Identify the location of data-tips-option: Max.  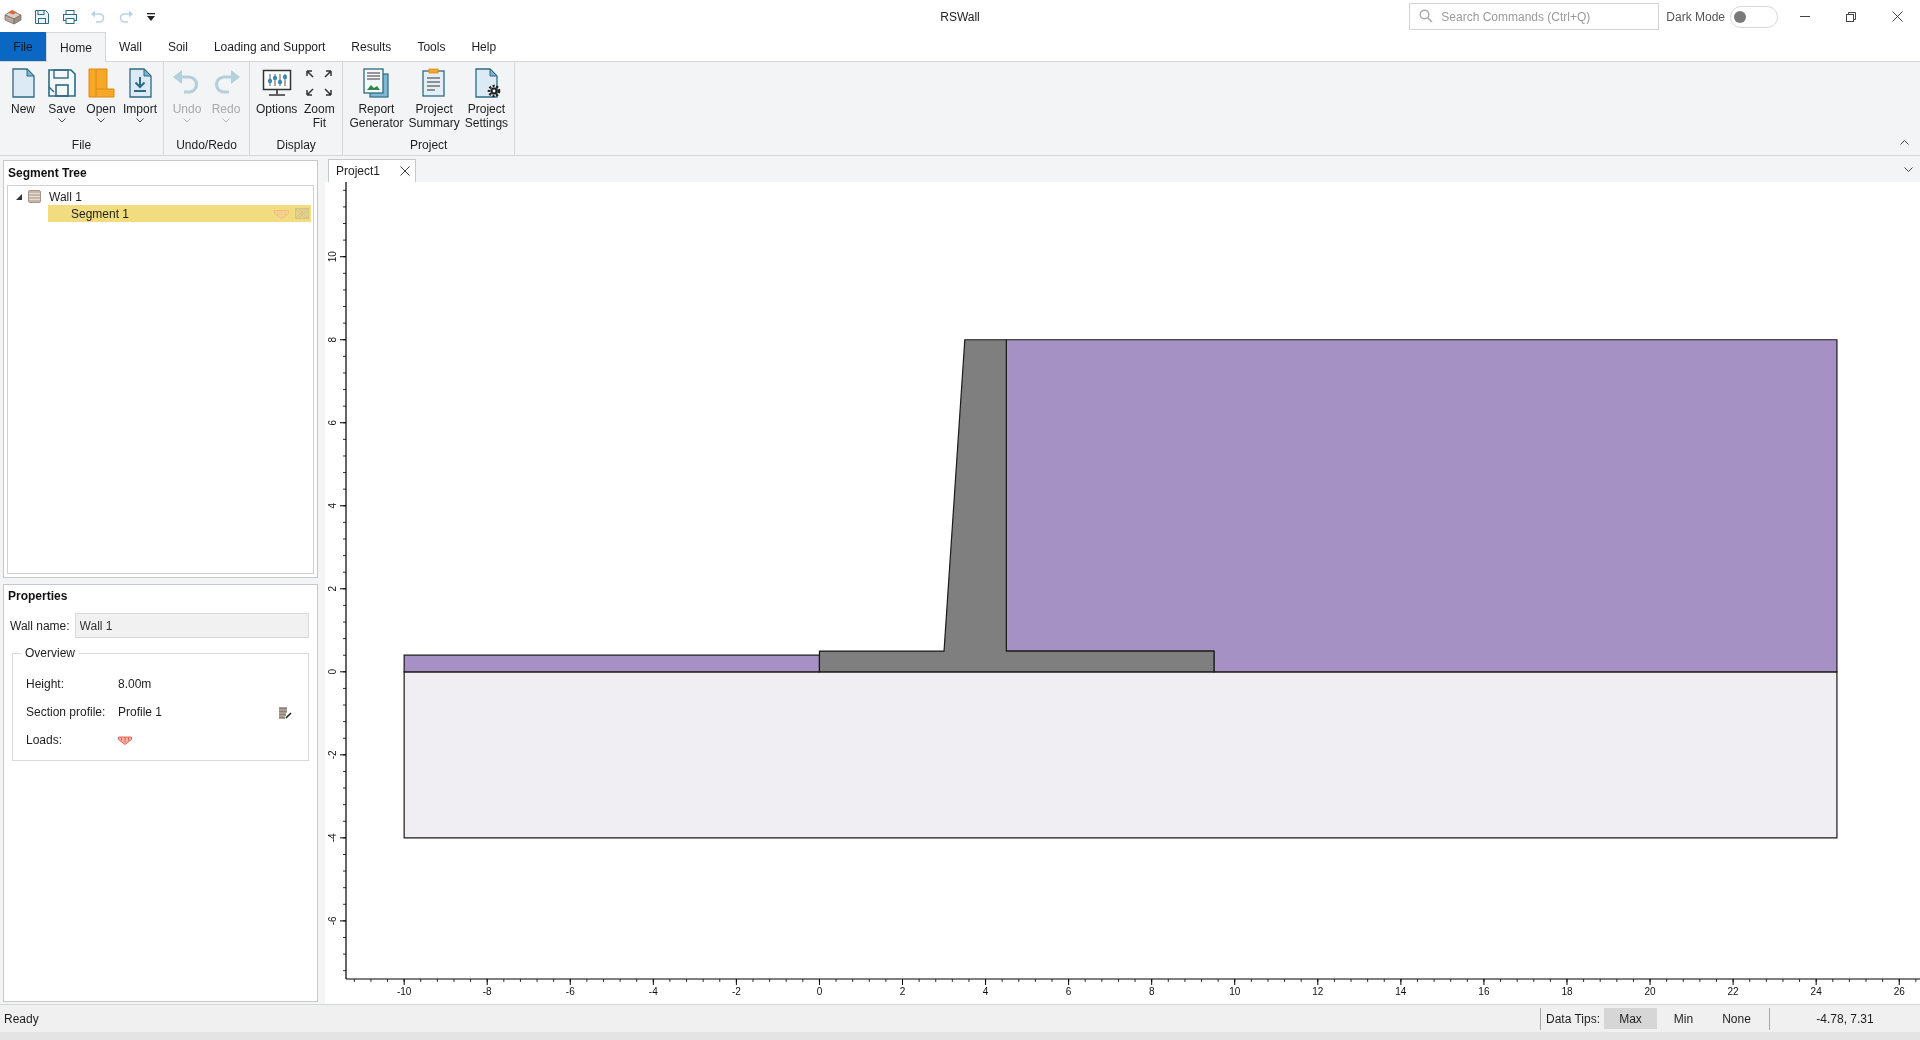
(1630, 1018).